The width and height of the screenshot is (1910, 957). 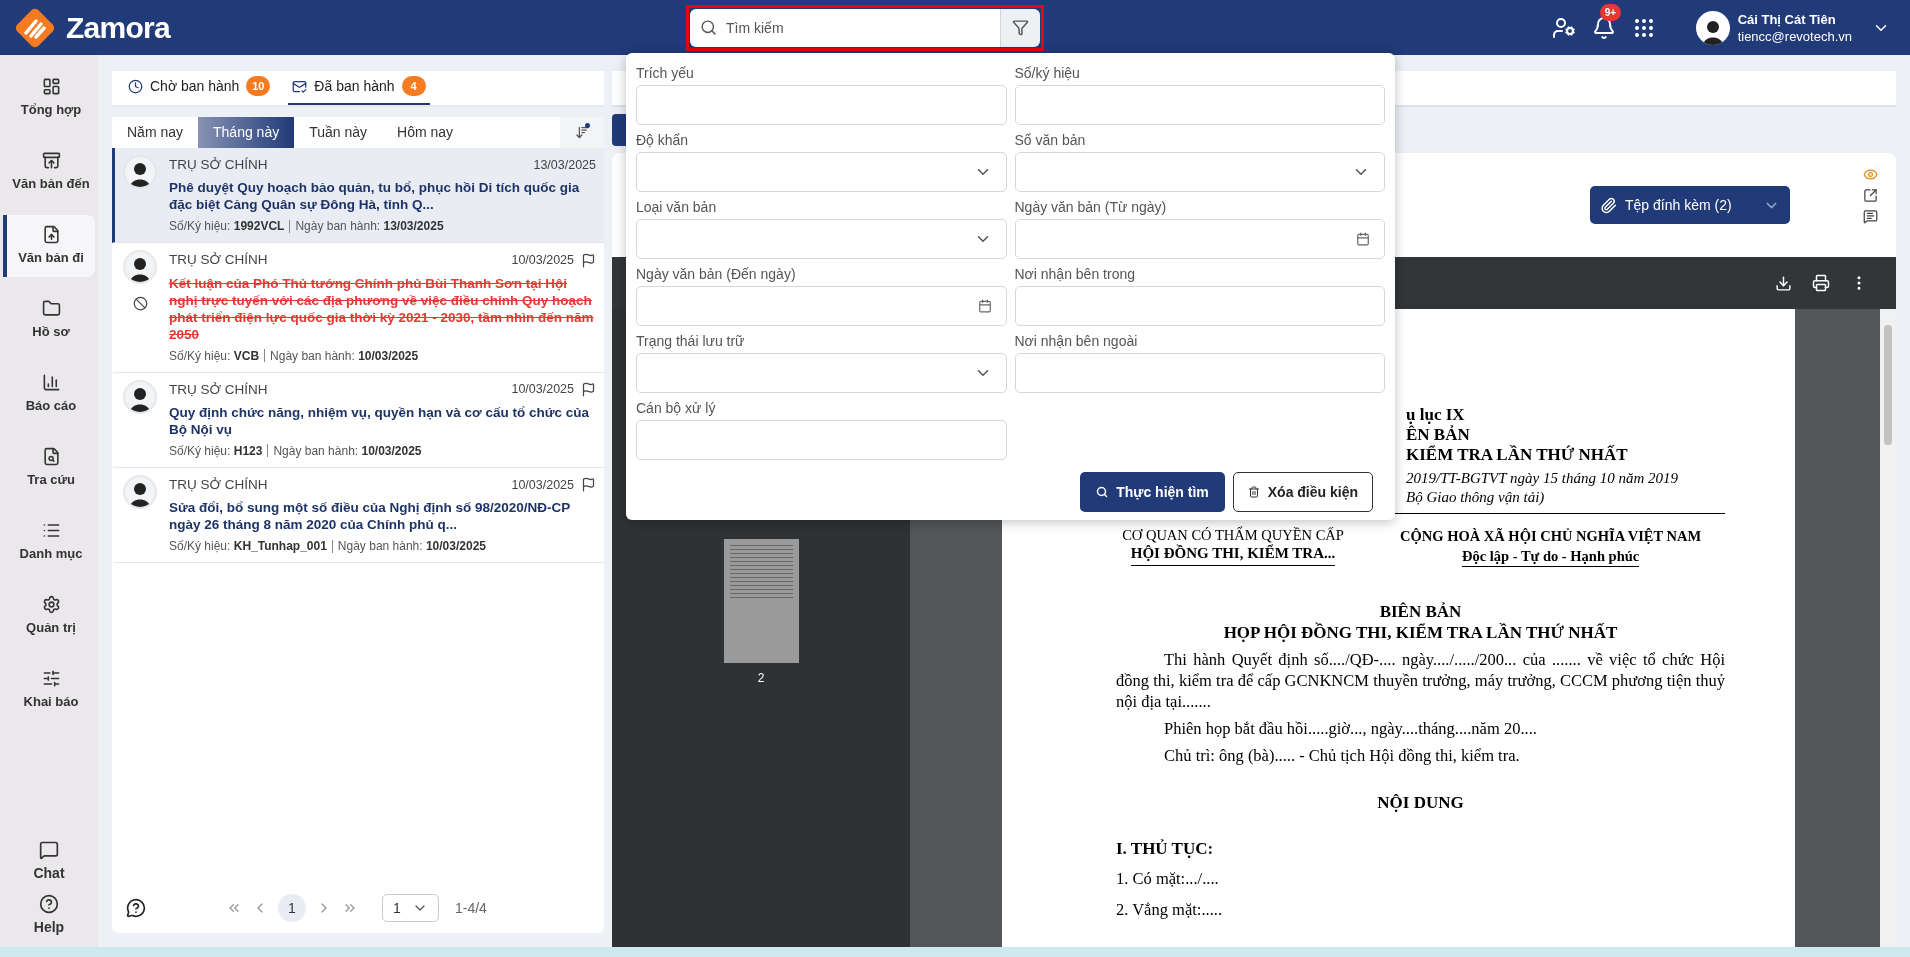 What do you see at coordinates (1870, 195) in the screenshot?
I see `expand-icon` at bounding box center [1870, 195].